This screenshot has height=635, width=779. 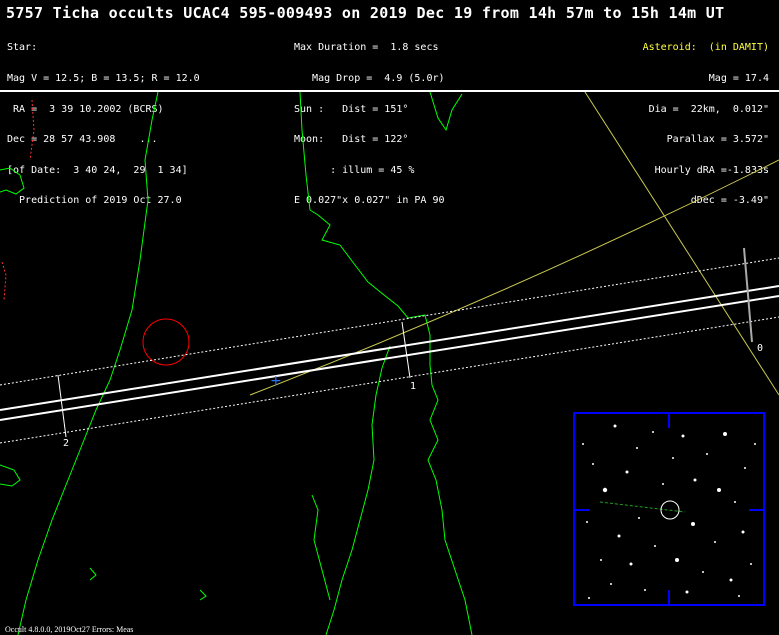 What do you see at coordinates (276, 381) in the screenshot?
I see `plus-marker-icon: +` at bounding box center [276, 381].